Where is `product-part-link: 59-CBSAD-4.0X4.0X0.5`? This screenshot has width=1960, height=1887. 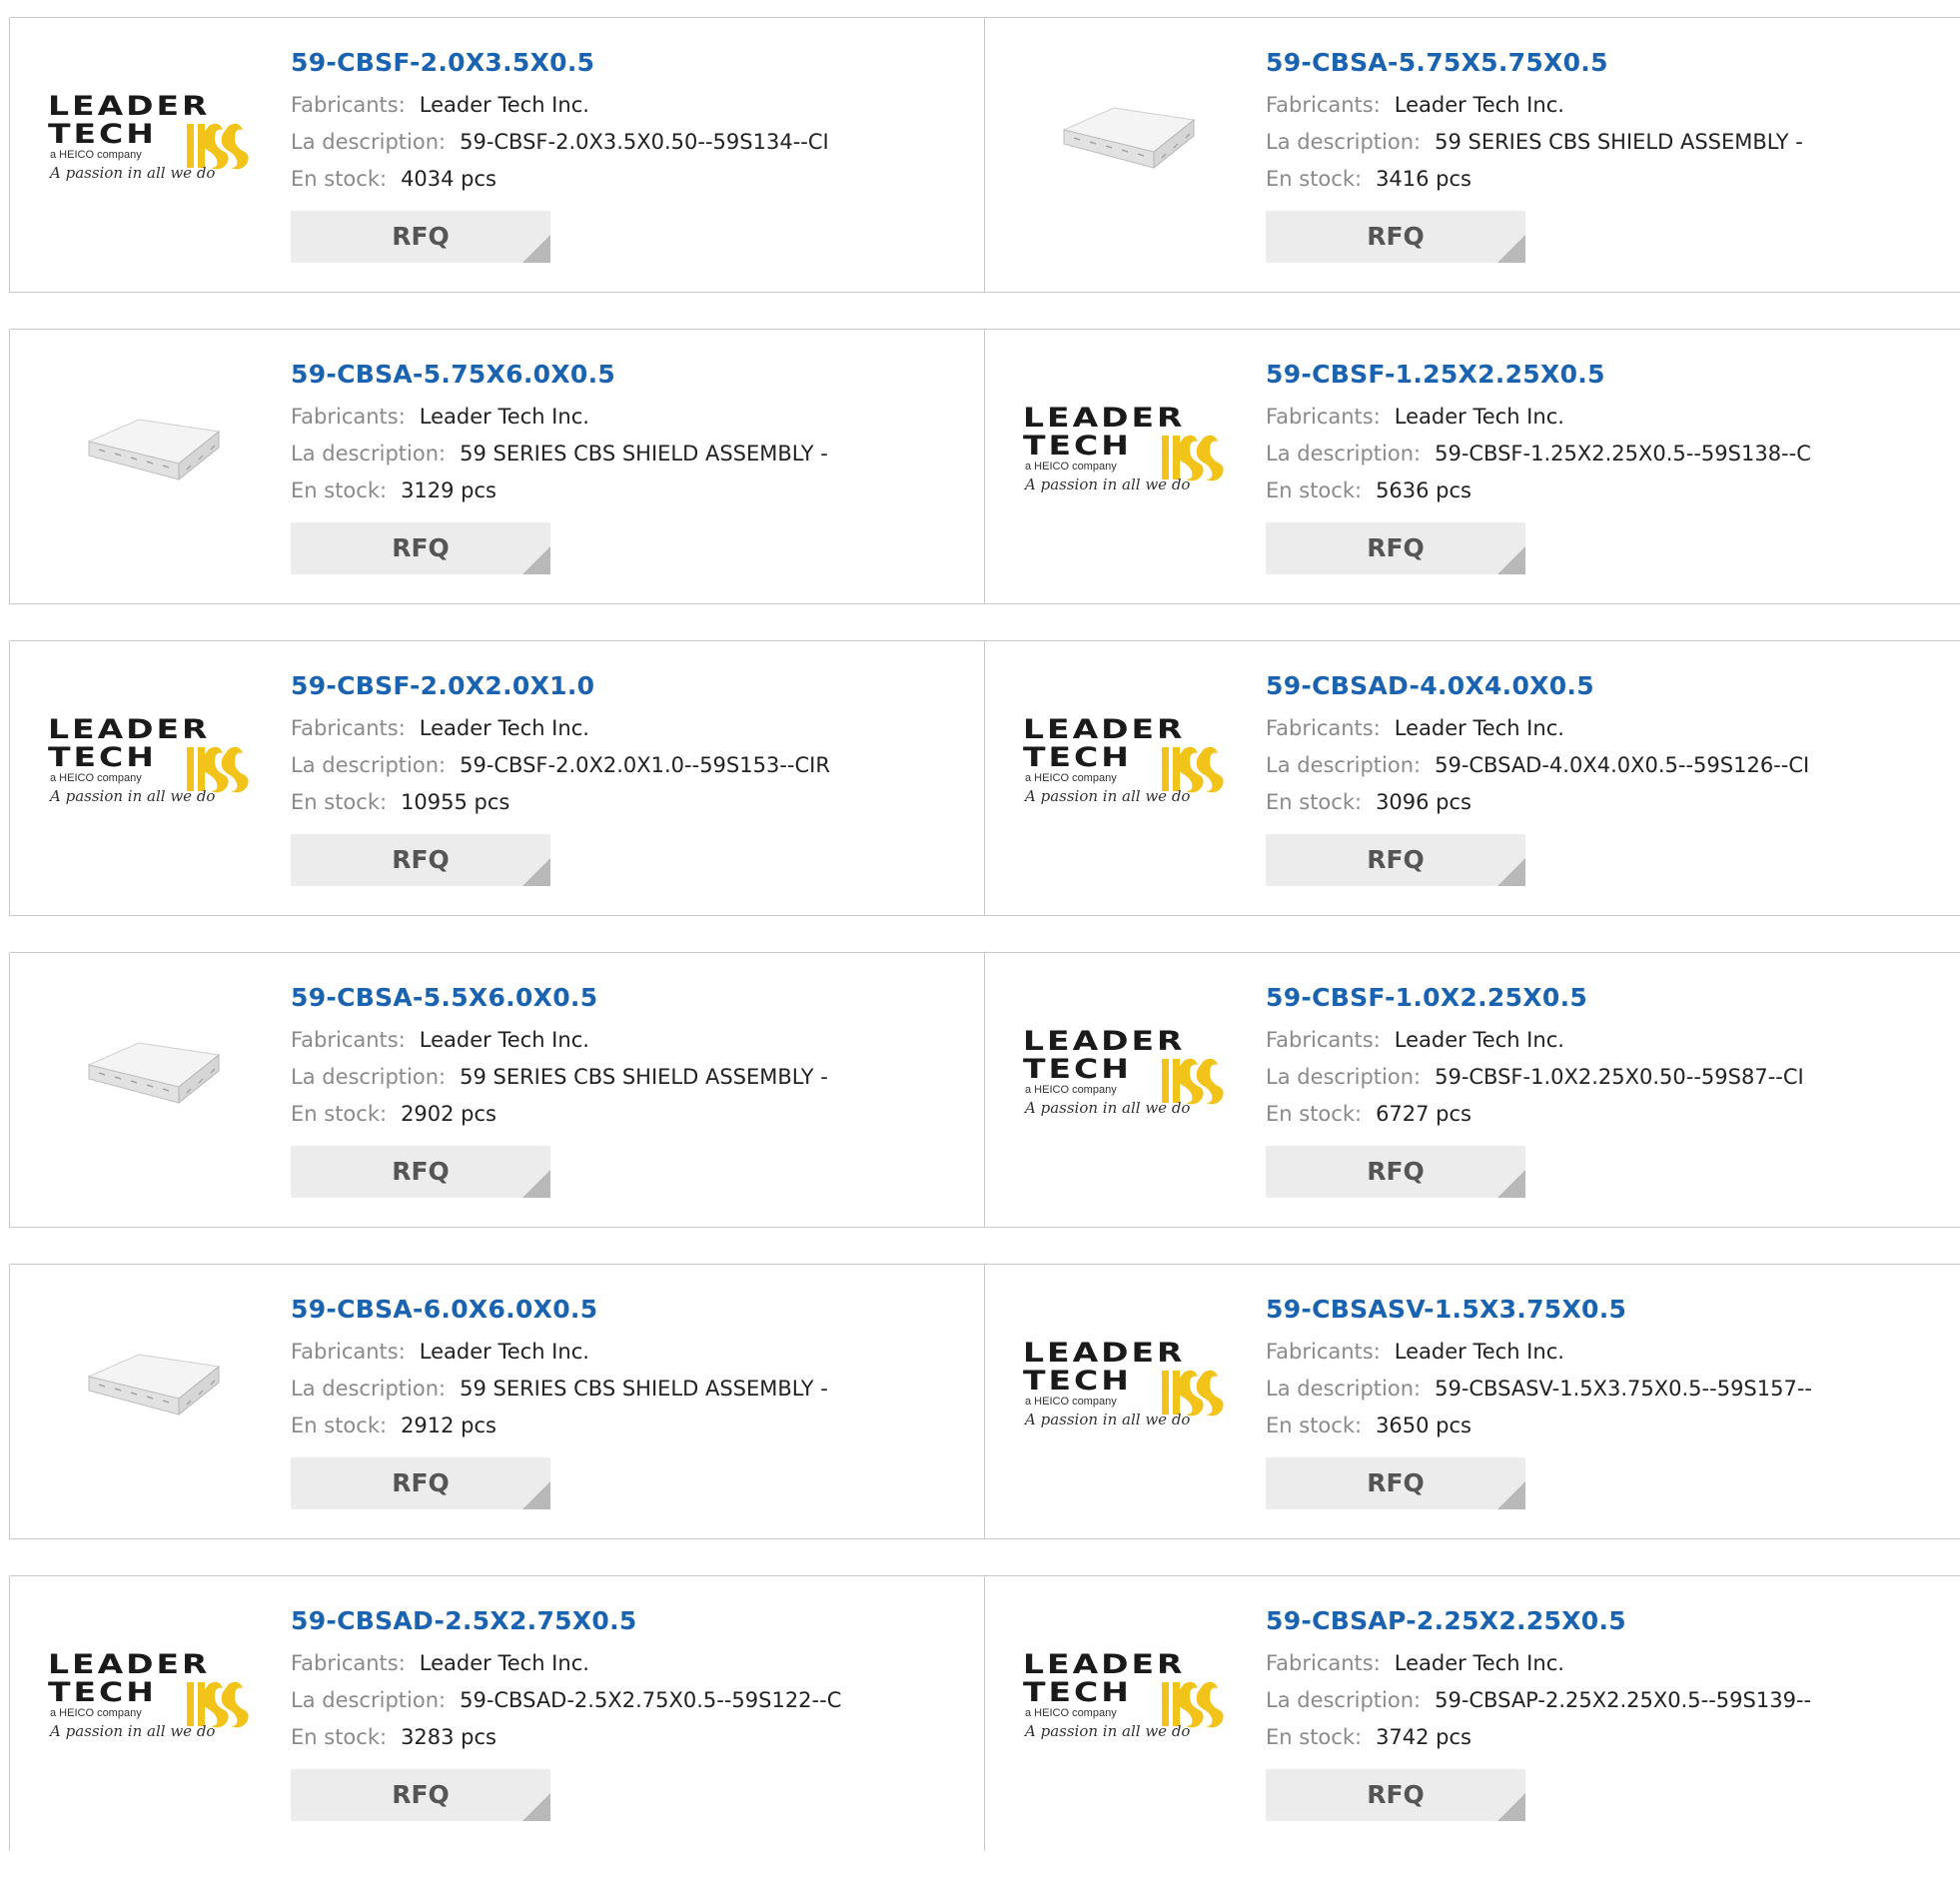 product-part-link: 59-CBSAD-4.0X4.0X0.5 is located at coordinates (1537, 686).